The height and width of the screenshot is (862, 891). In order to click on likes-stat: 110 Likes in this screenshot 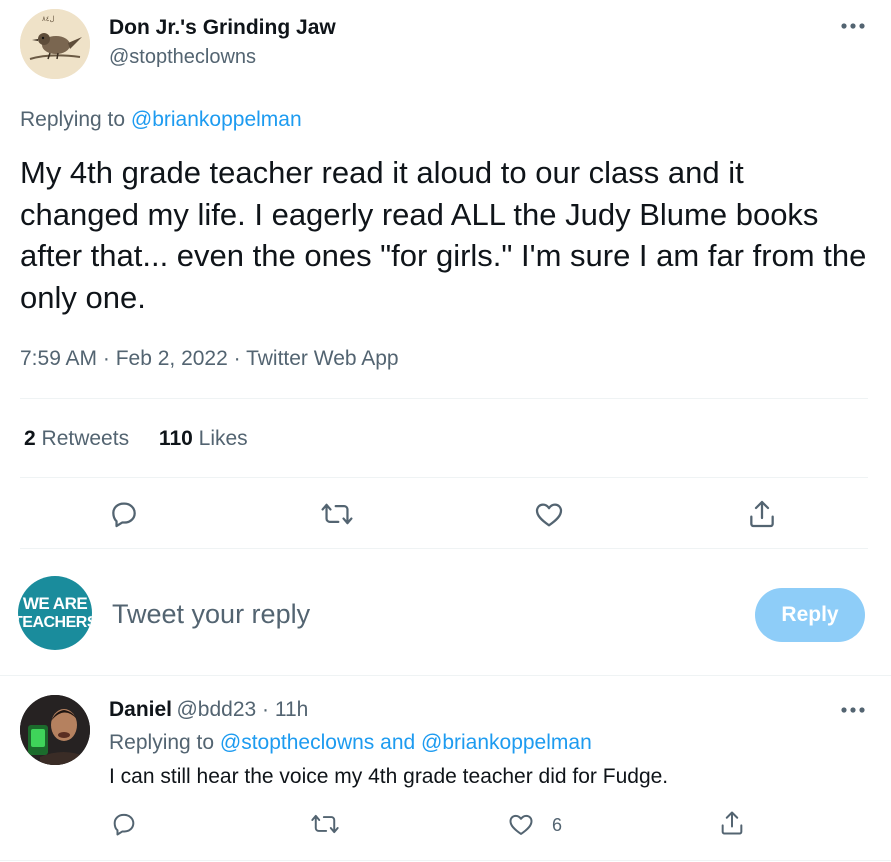, I will do `click(203, 438)`.